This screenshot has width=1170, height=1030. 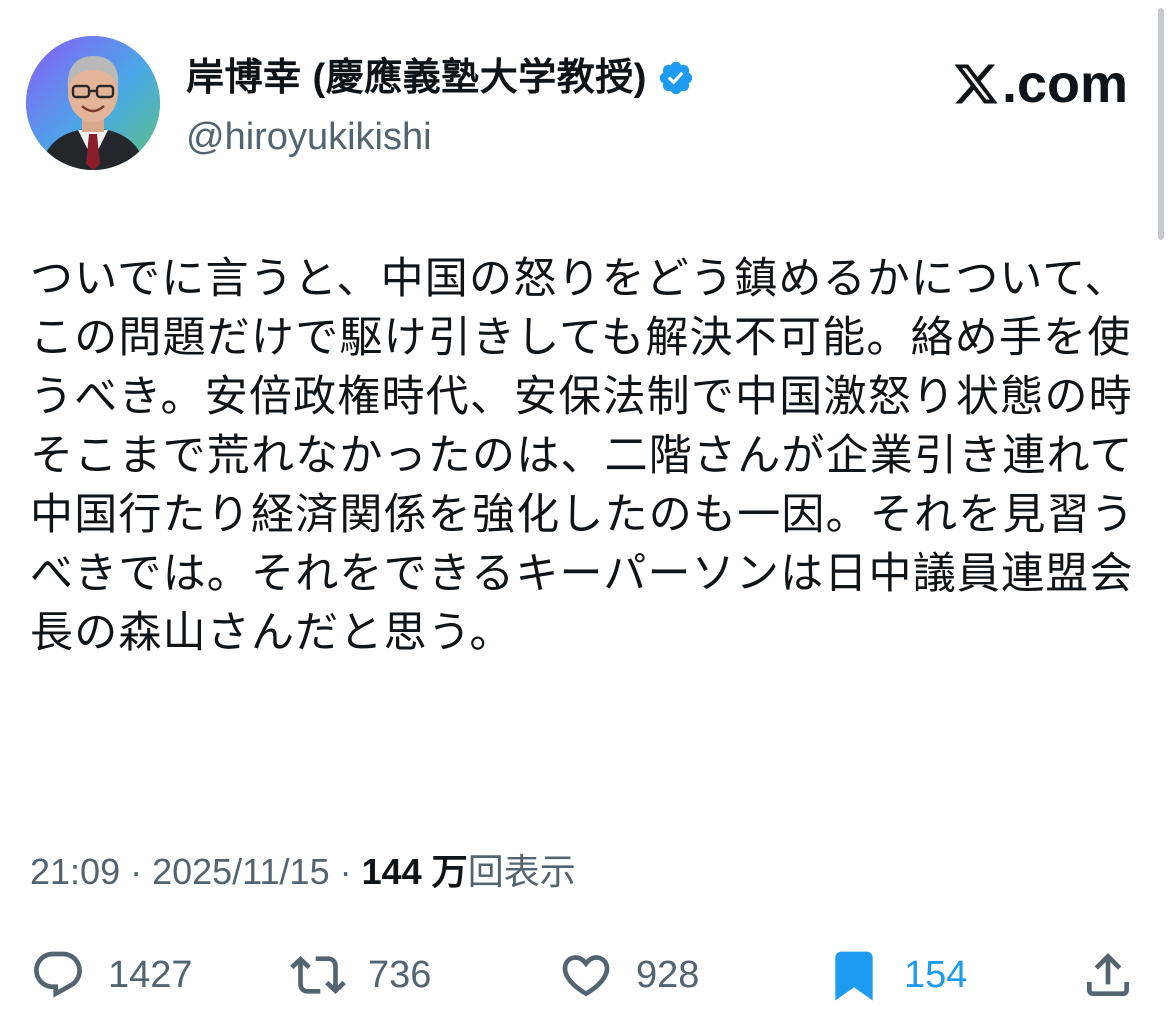 I want to click on heart-icon, so click(x=586, y=976).